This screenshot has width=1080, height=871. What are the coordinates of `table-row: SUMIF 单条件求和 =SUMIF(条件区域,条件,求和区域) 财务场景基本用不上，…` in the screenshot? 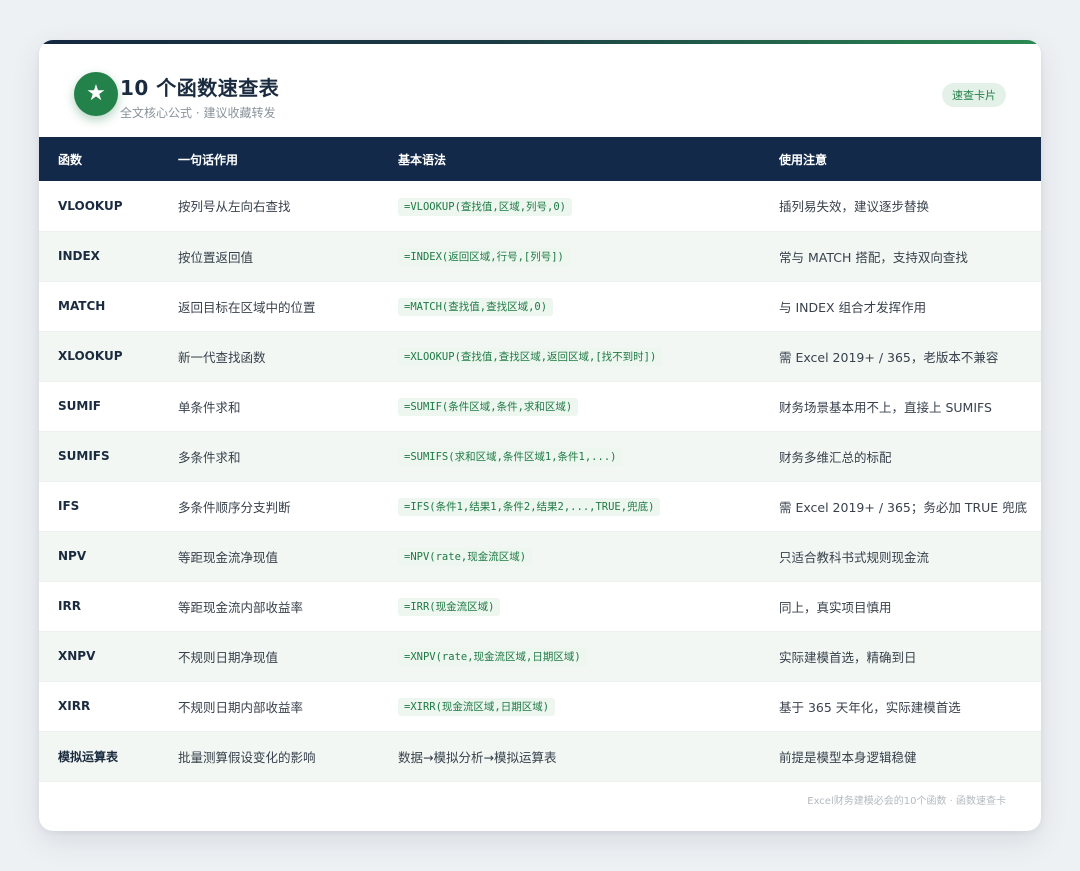 It's located at (540, 406).